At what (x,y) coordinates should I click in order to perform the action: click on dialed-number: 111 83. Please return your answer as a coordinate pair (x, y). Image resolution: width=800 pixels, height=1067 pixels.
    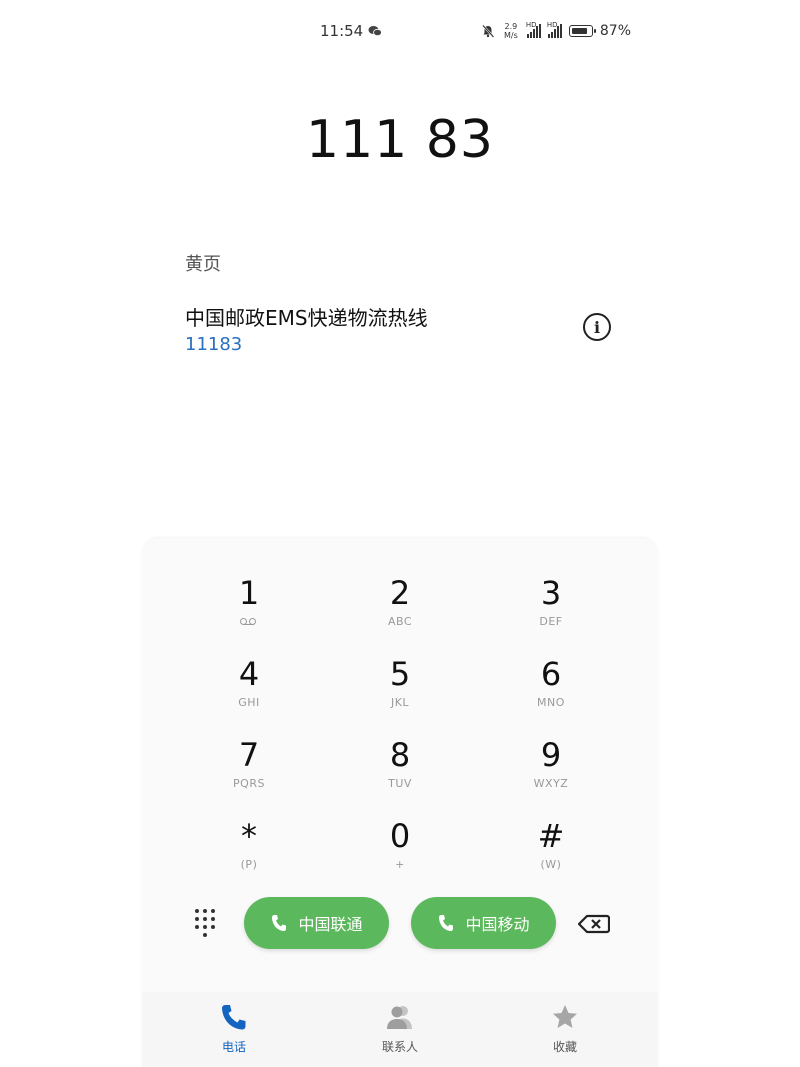
    Looking at the image, I should click on (400, 140).